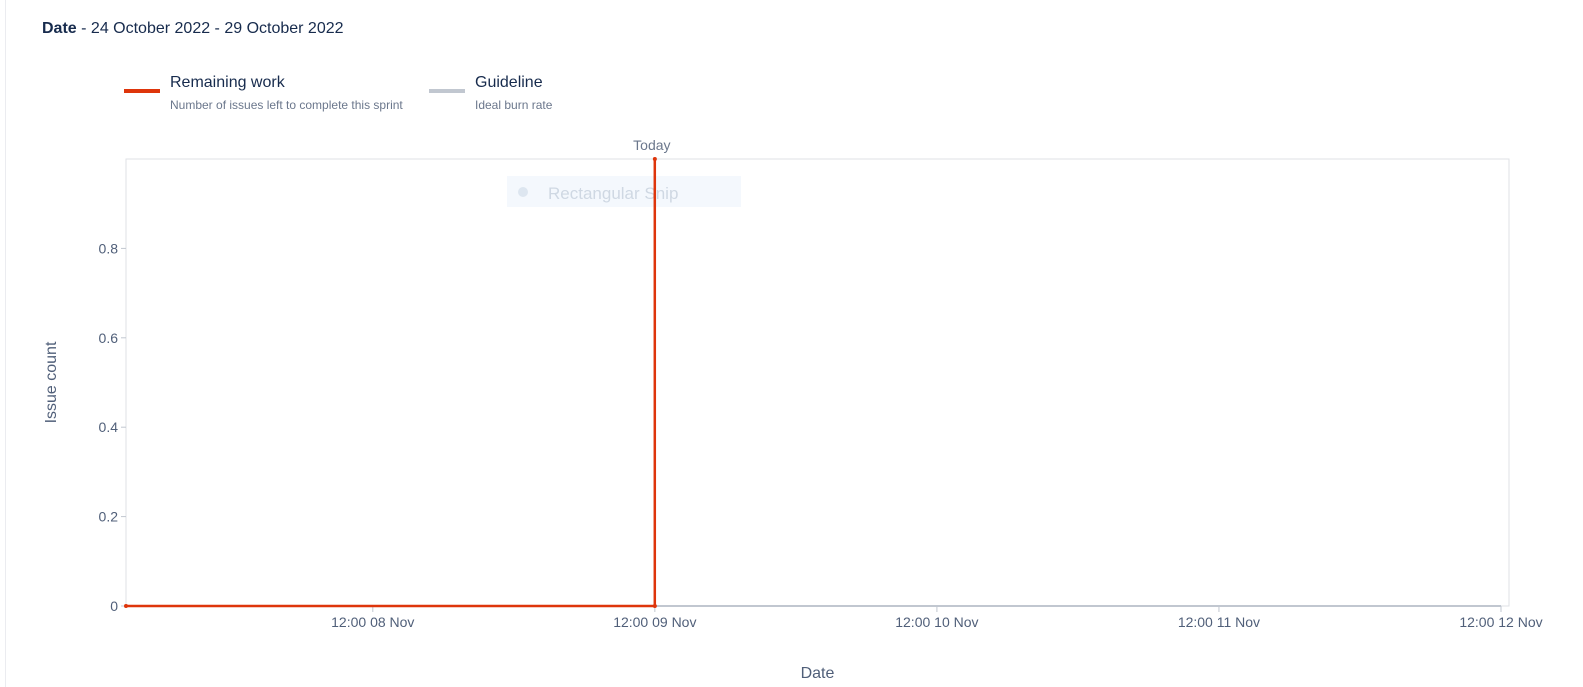 Image resolution: width=1583 pixels, height=687 pixels. I want to click on x-tick-label: 12:00 12 Nov, so click(1500, 622).